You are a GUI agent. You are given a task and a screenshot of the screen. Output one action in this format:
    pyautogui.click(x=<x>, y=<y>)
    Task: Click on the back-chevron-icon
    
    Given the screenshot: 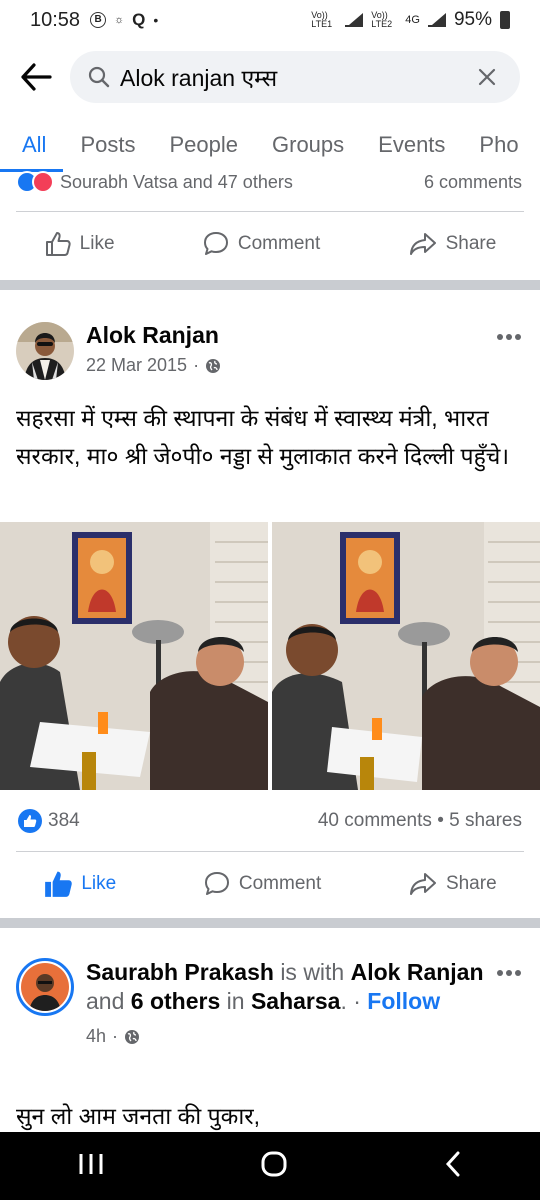 What is the action you would take?
    pyautogui.click(x=452, y=1163)
    